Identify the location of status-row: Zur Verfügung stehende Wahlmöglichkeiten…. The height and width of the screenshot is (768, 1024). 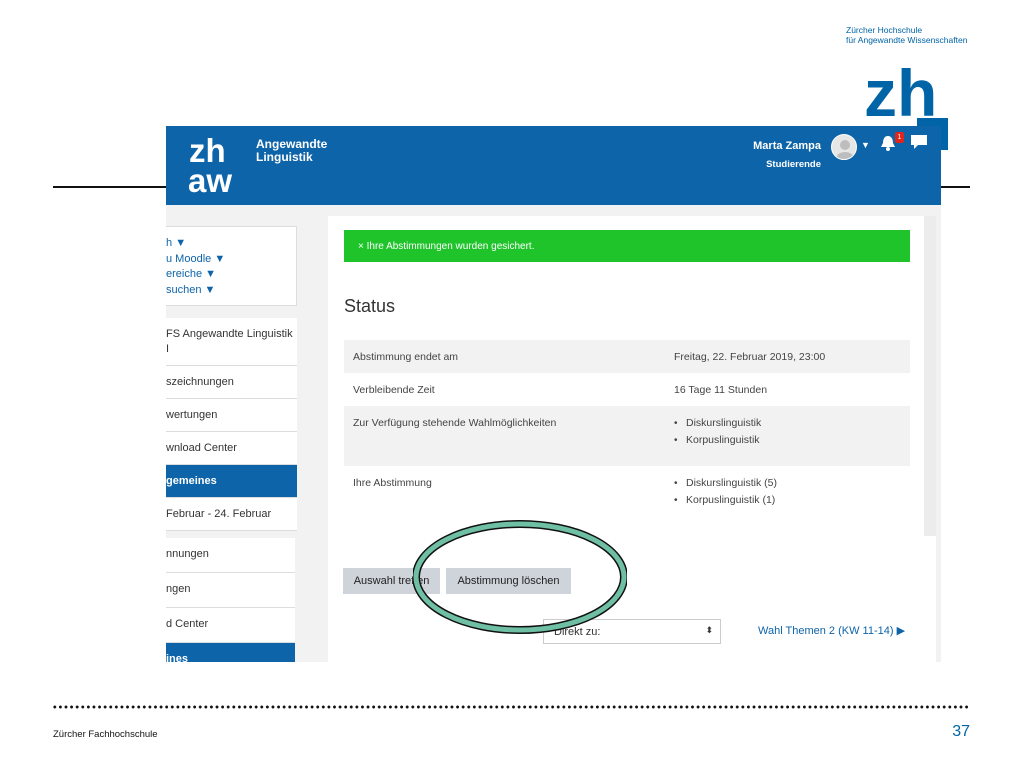
(627, 436).